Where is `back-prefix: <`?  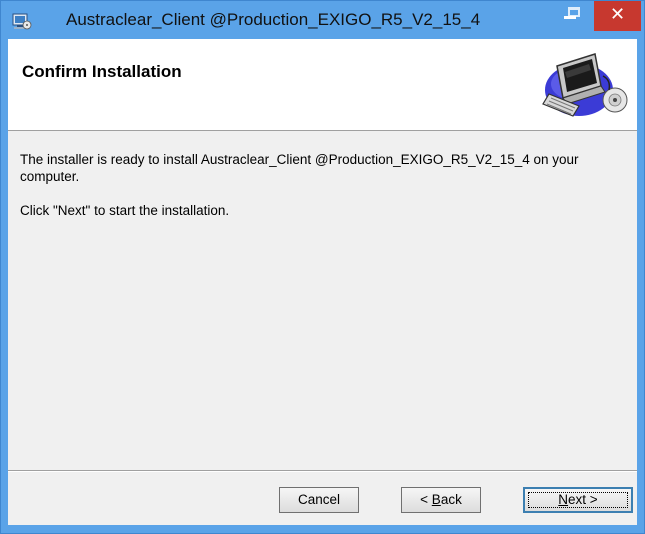
back-prefix: < is located at coordinates (426, 499).